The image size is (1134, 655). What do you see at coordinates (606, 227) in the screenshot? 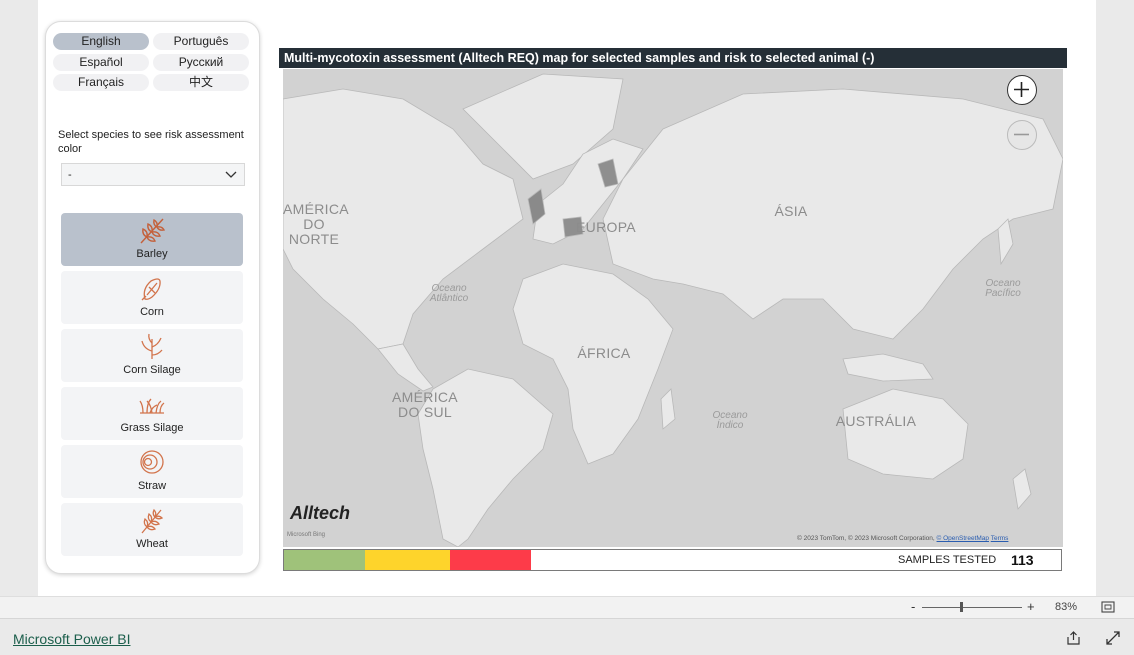
I see `label-europe: EUROPA` at bounding box center [606, 227].